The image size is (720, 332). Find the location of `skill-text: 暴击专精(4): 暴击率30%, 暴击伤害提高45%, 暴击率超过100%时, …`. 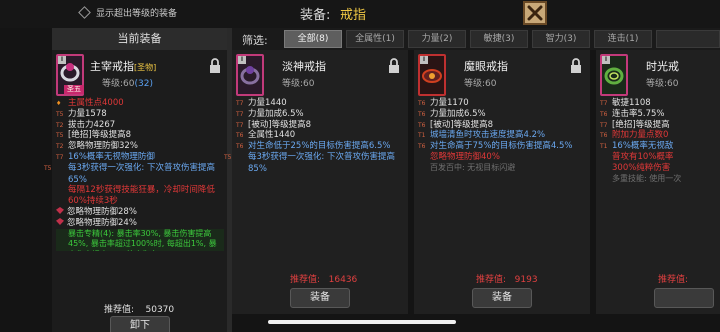

skill-text: 暴击专精(4): 暴击率30%, 暴击伤害提高45%, 暴击率超过100%时, … is located at coordinates (140, 239).